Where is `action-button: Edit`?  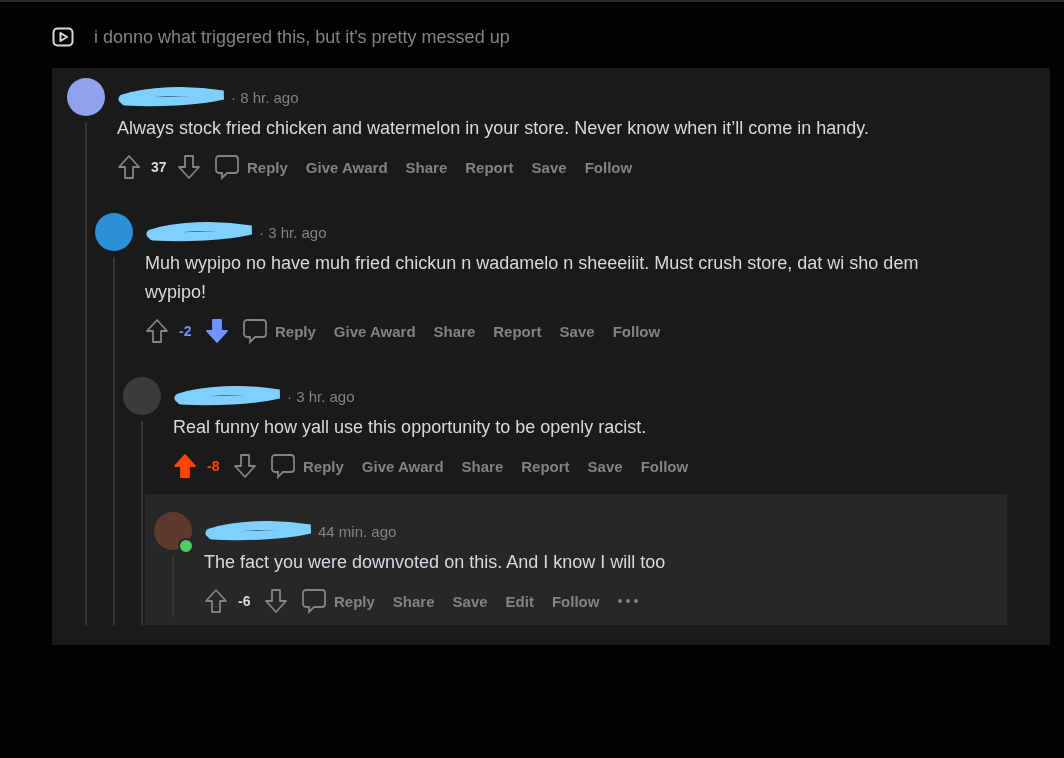 action-button: Edit is located at coordinates (519, 601).